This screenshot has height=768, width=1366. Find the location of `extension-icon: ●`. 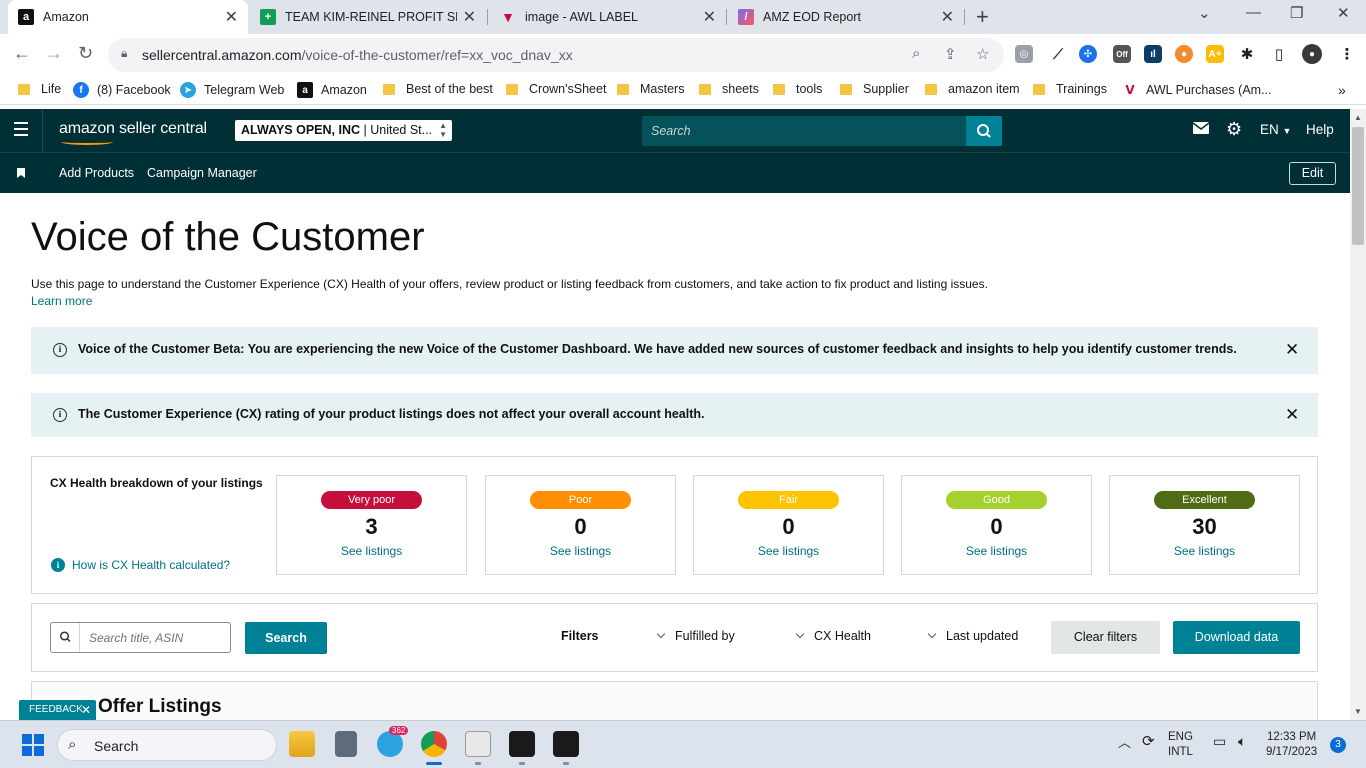

extension-icon: ● is located at coordinates (1184, 54).